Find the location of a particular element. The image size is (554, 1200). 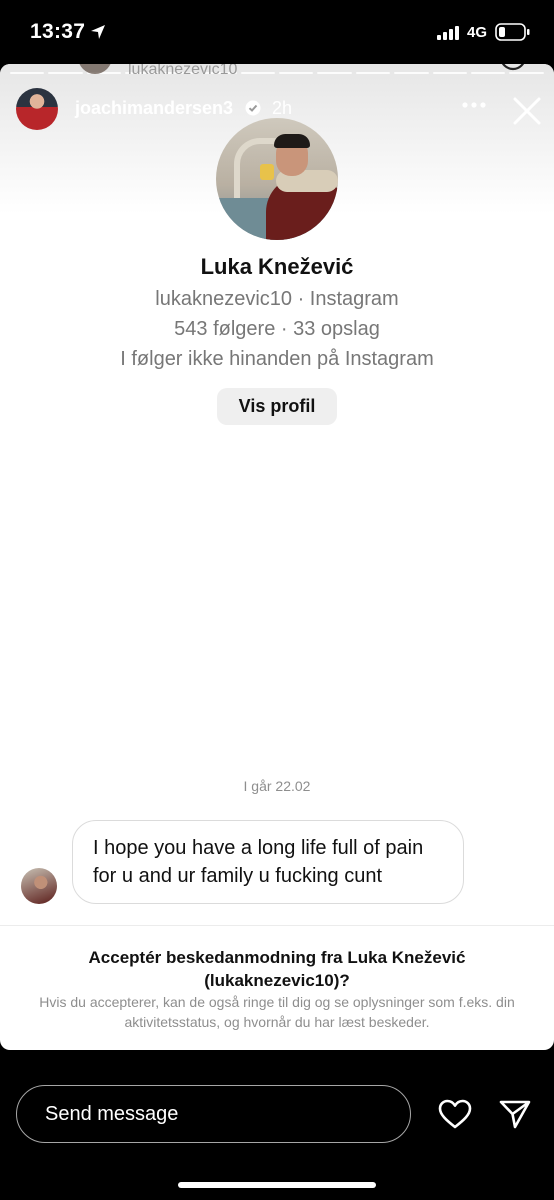

background-story-username: lukaknezevic10 is located at coordinates (183, 71).